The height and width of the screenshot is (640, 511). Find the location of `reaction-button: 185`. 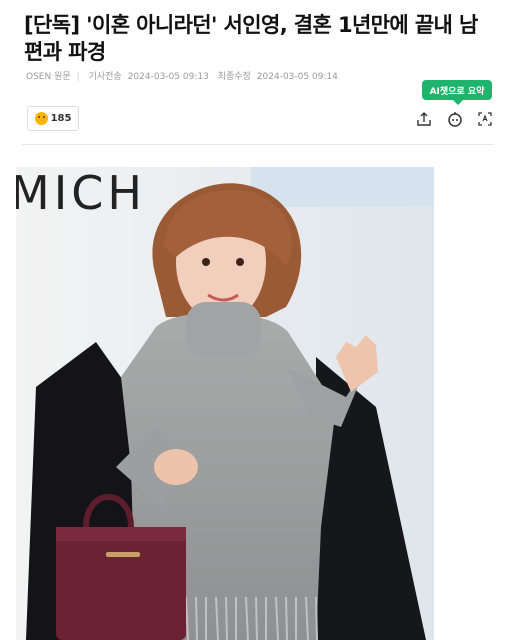

reaction-button: 185 is located at coordinates (53, 118).